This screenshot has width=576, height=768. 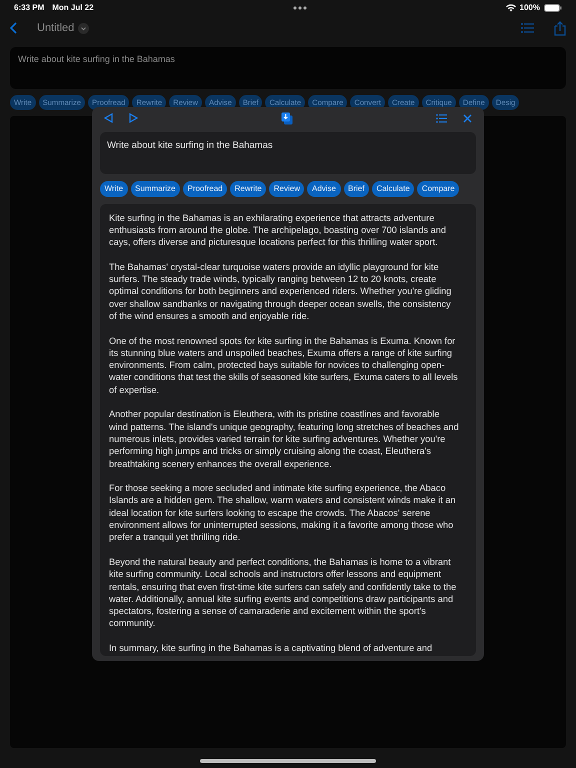 What do you see at coordinates (511, 8) in the screenshot?
I see `wifi-icon` at bounding box center [511, 8].